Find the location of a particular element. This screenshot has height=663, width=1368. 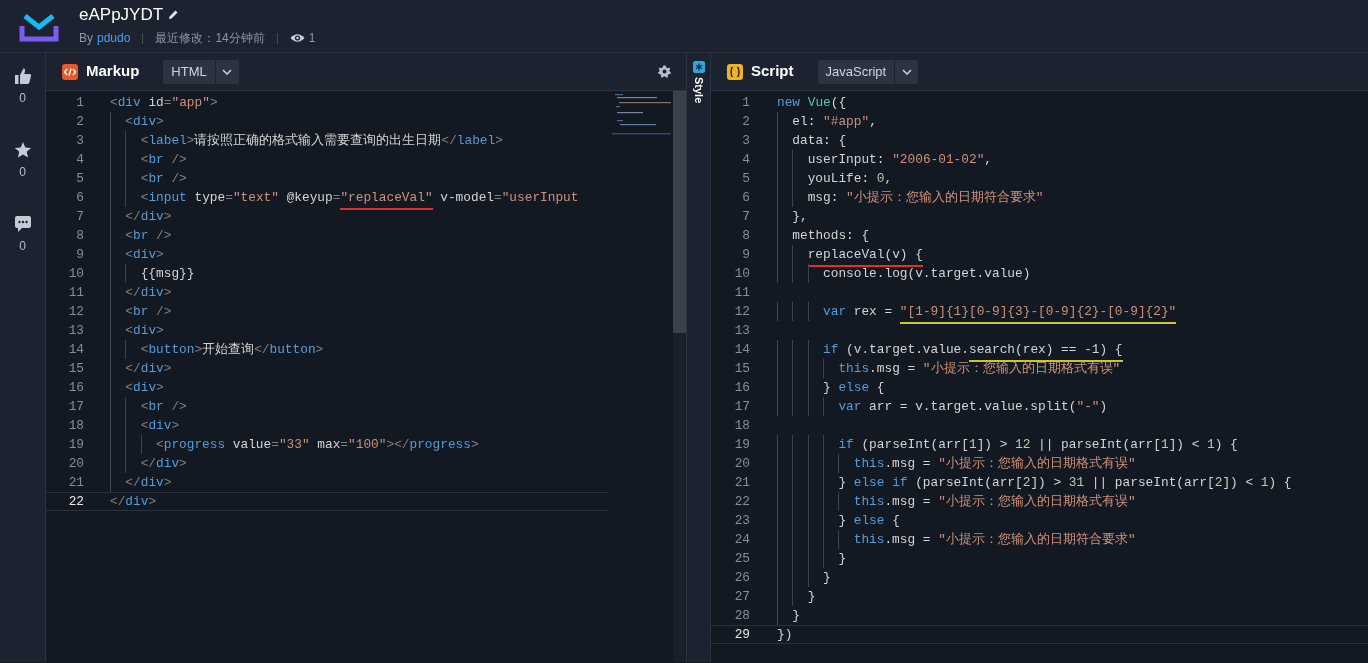

code-line: <button>开始查询</button> is located at coordinates (217, 349).